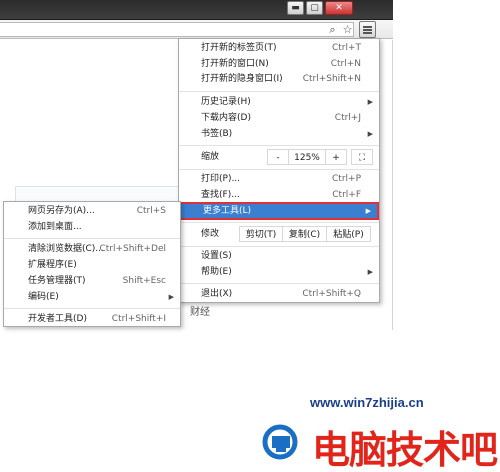  What do you see at coordinates (200, 312) in the screenshot?
I see `page-text-fragment: 财经` at bounding box center [200, 312].